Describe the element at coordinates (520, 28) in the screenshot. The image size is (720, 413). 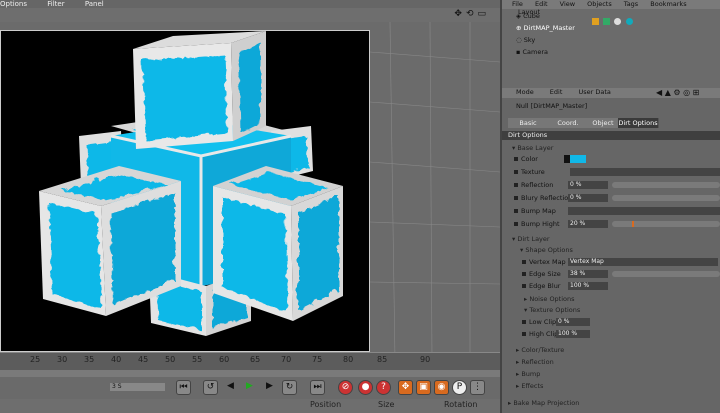
I see `null-icon: ⊕` at that location.